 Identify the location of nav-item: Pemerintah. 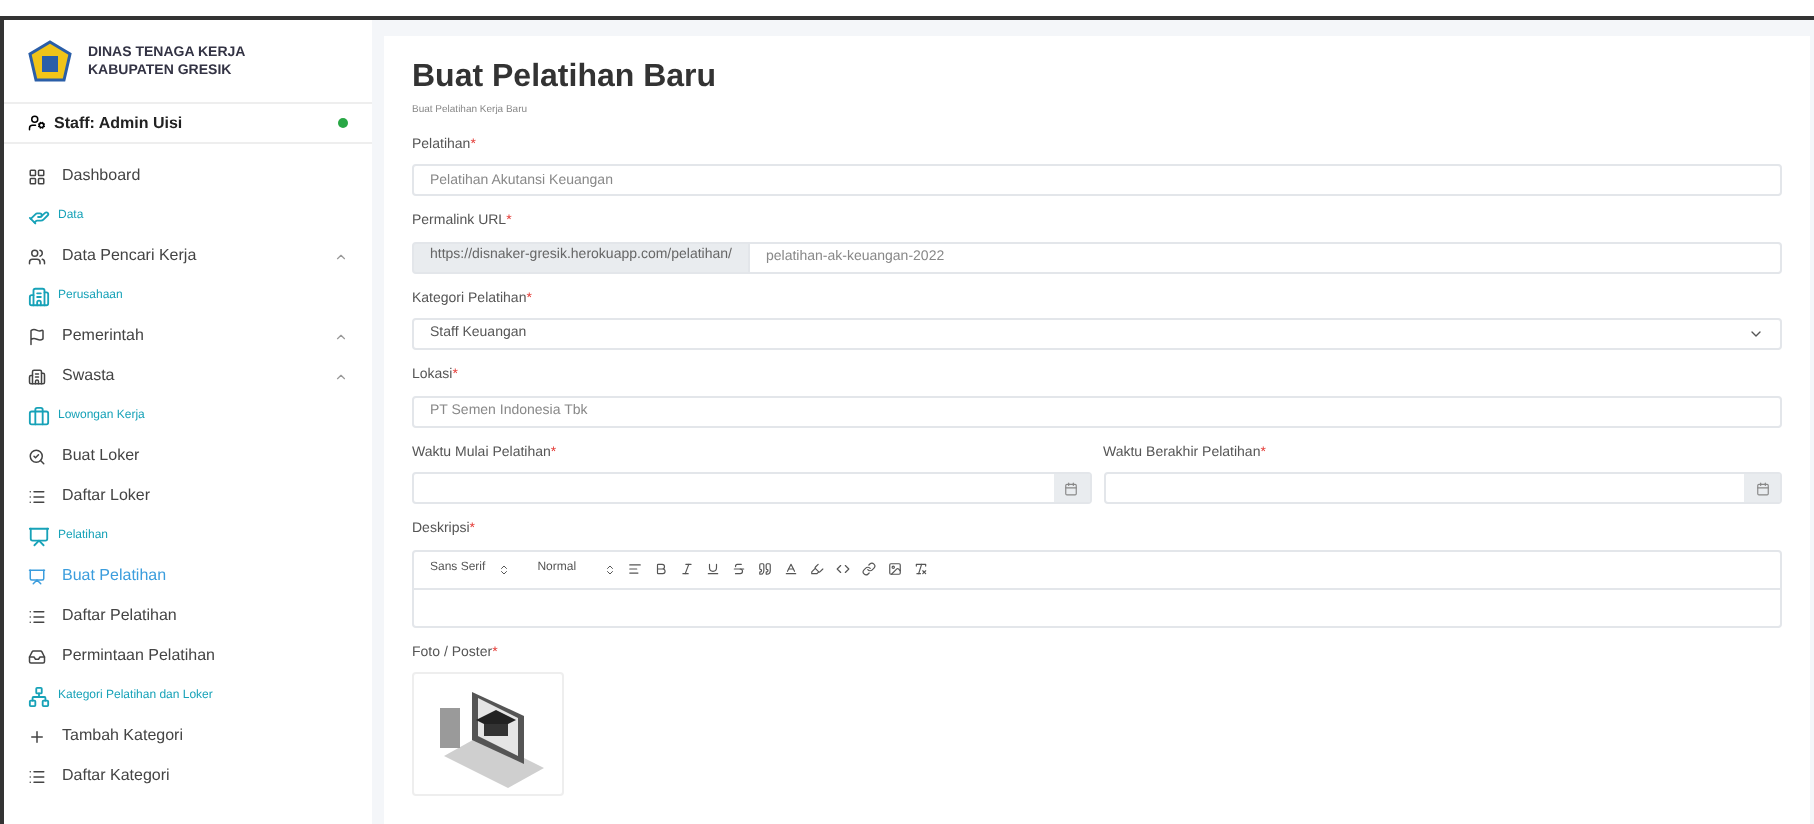
(188, 336).